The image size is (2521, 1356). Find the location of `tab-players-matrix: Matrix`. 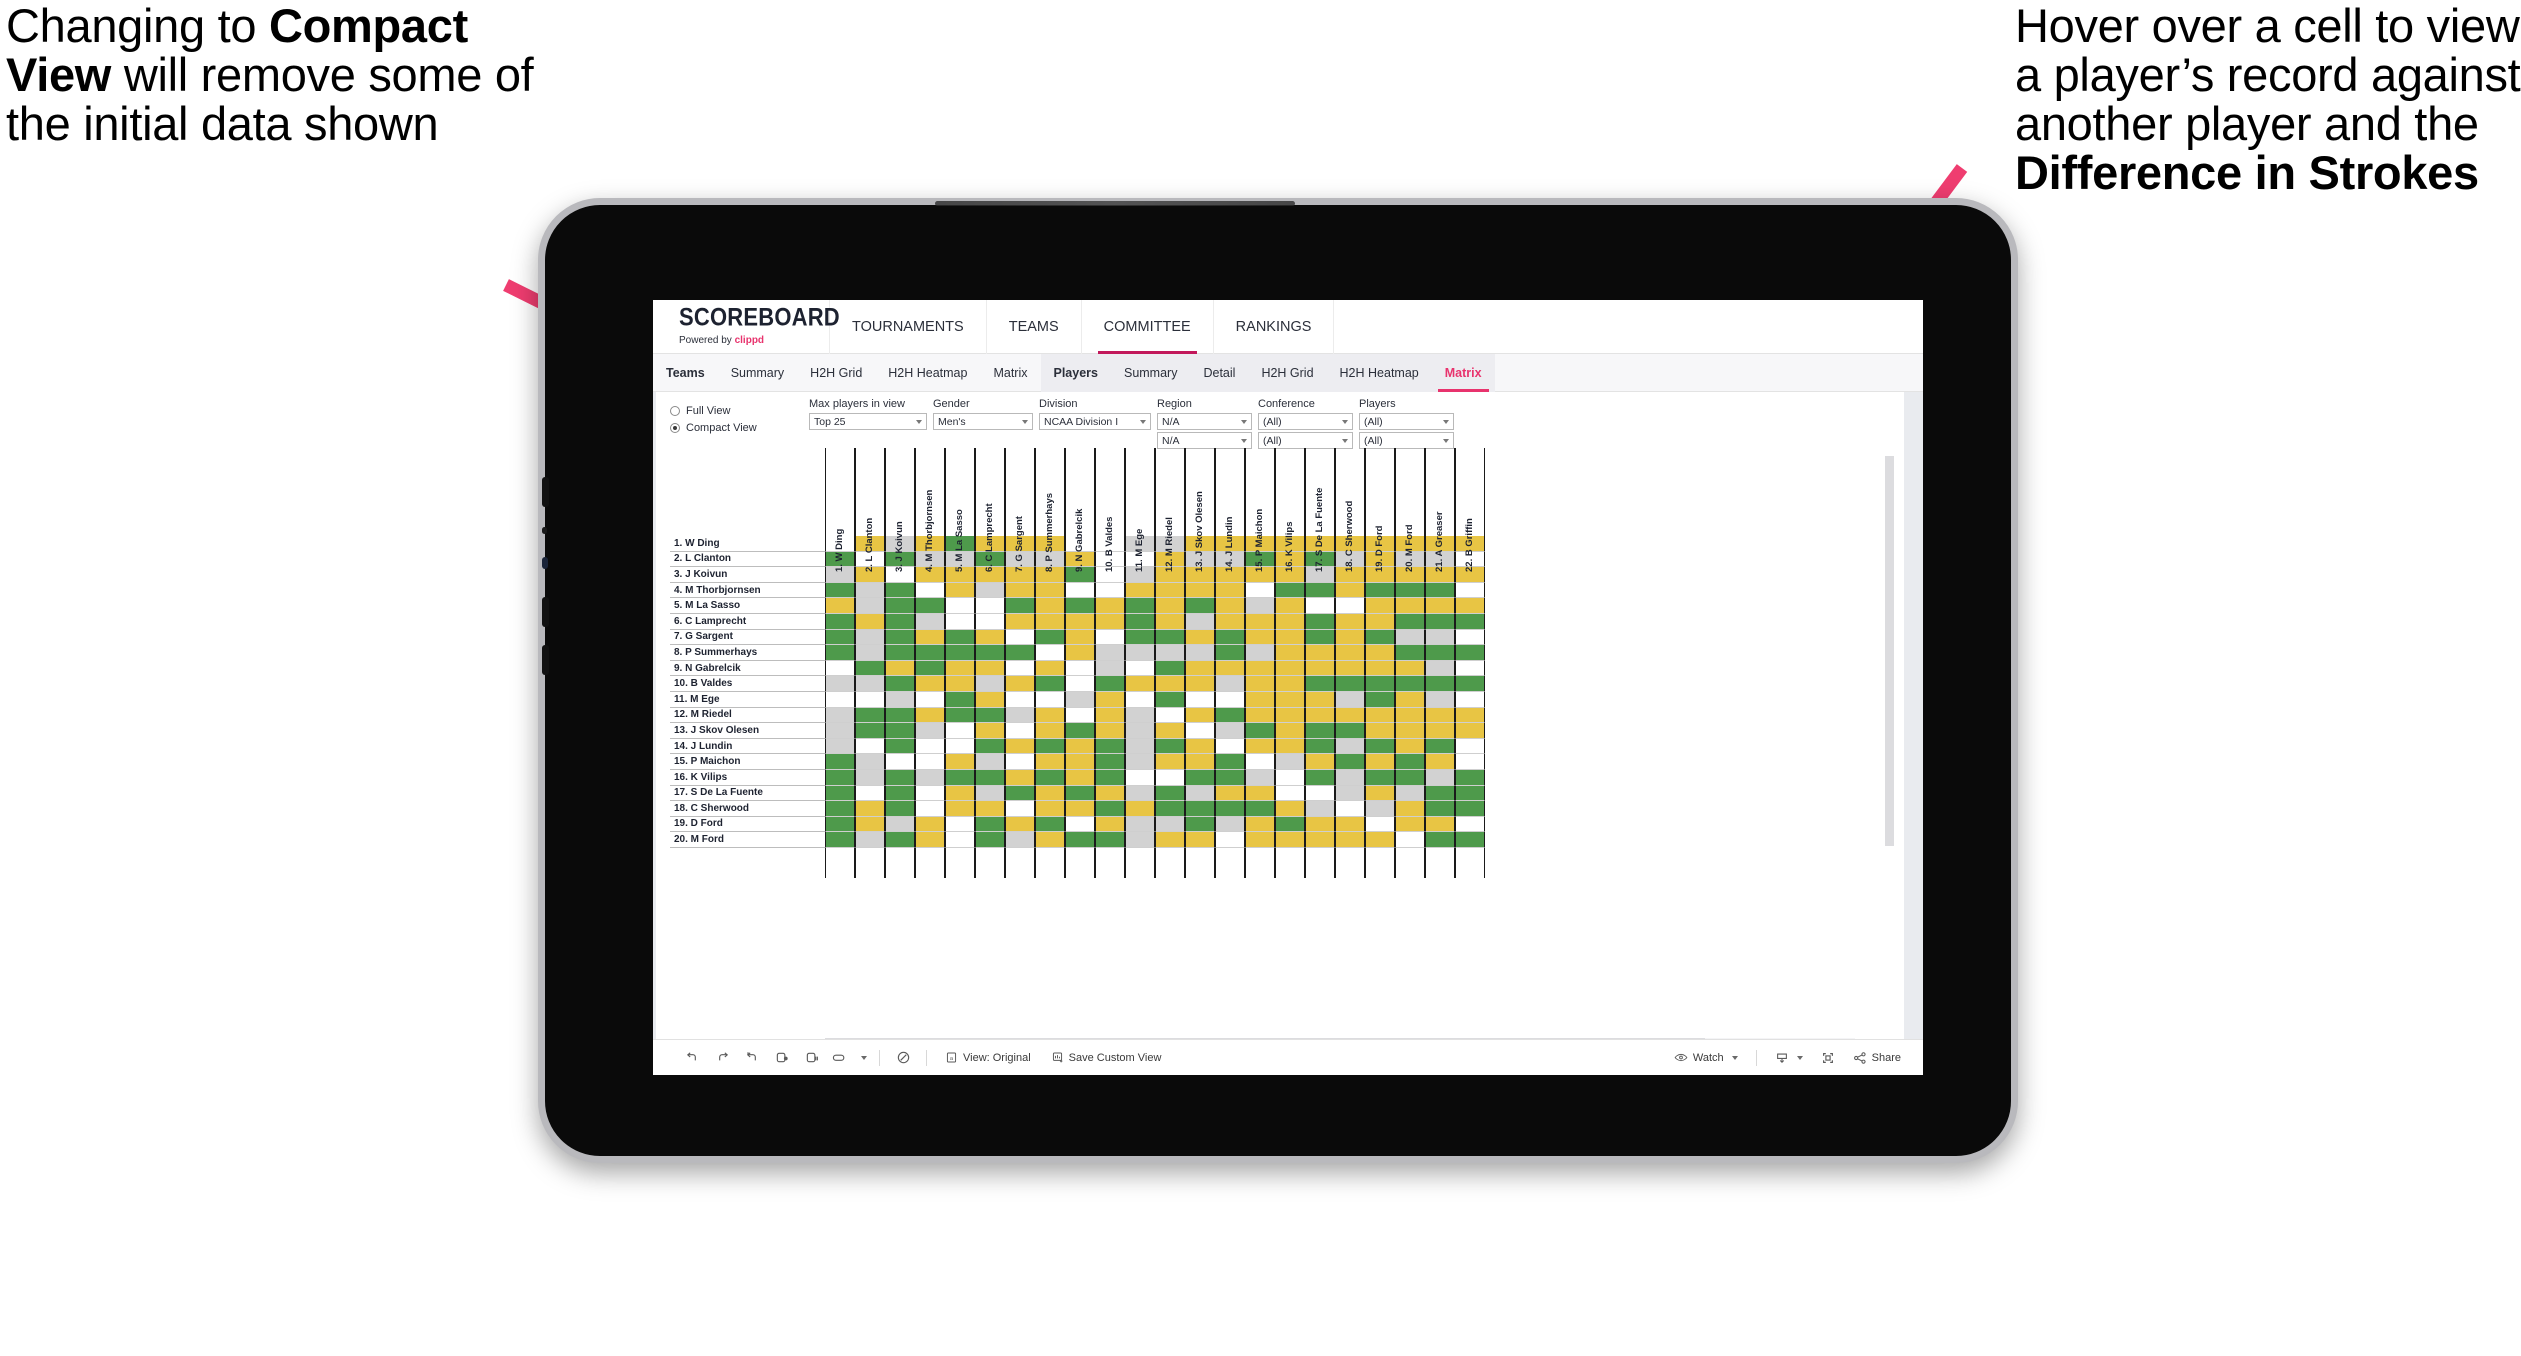

tab-players-matrix: Matrix is located at coordinates (1463, 373).